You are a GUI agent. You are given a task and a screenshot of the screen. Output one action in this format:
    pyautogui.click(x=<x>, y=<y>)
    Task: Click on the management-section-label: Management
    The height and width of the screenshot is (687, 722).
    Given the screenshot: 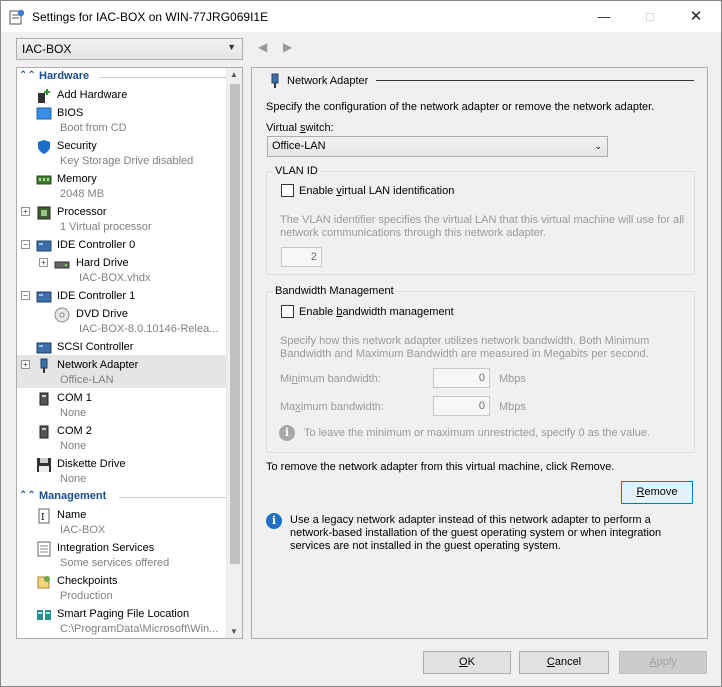 What is the action you would take?
    pyautogui.click(x=73, y=496)
    